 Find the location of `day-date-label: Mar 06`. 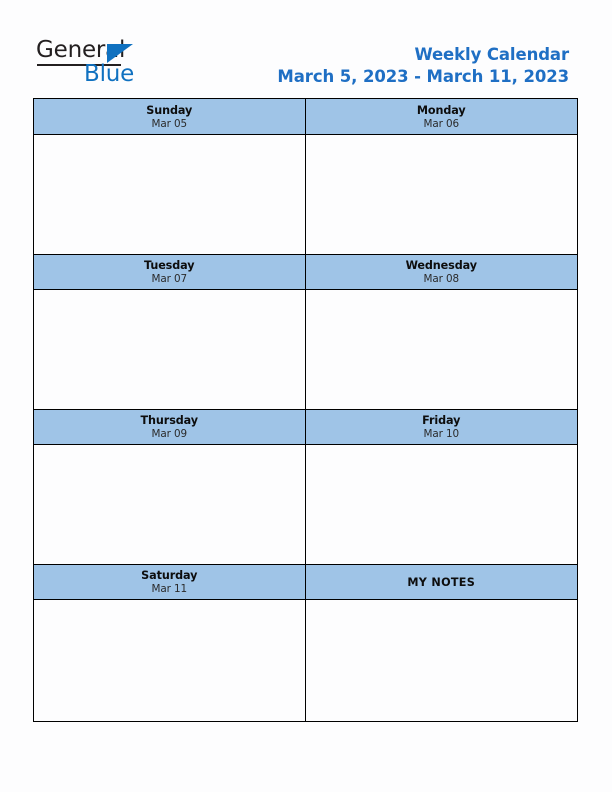

day-date-label: Mar 06 is located at coordinates (441, 123).